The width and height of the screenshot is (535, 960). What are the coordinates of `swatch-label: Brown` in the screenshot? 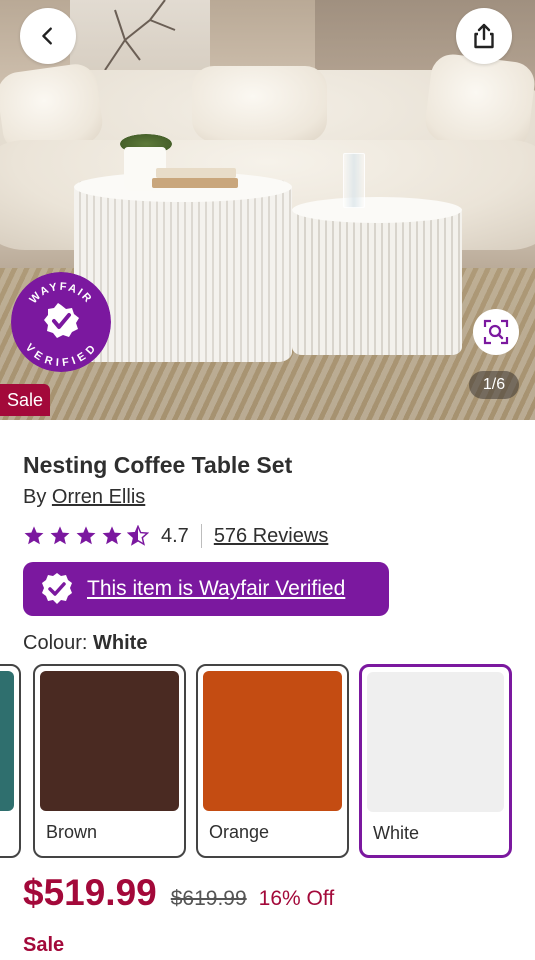 It's located at (72, 832).